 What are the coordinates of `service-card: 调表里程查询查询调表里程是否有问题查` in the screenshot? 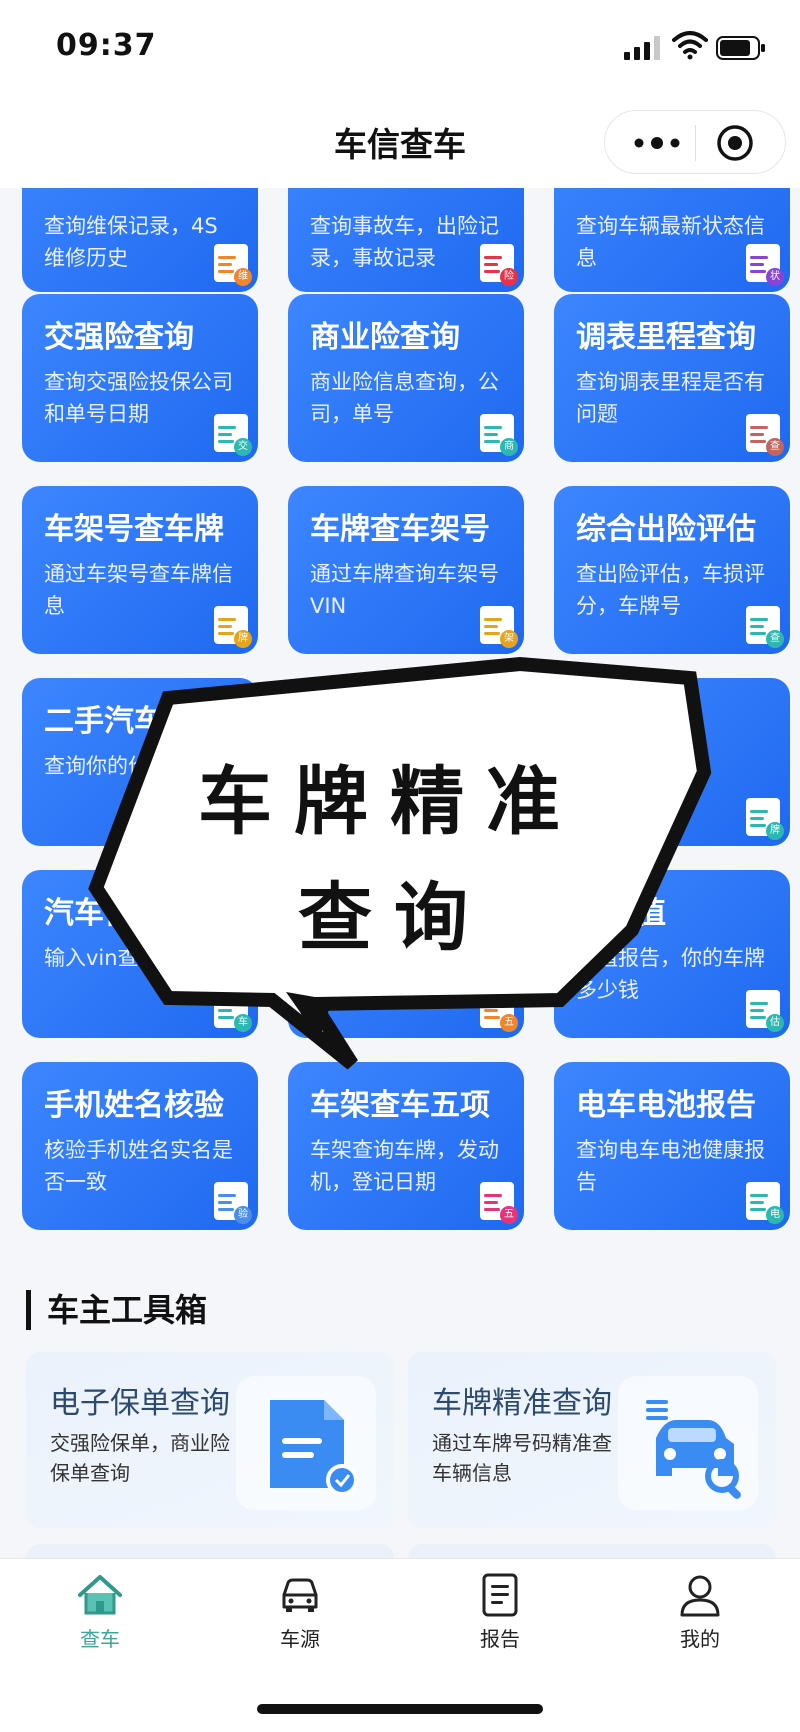 It's located at (672, 378).